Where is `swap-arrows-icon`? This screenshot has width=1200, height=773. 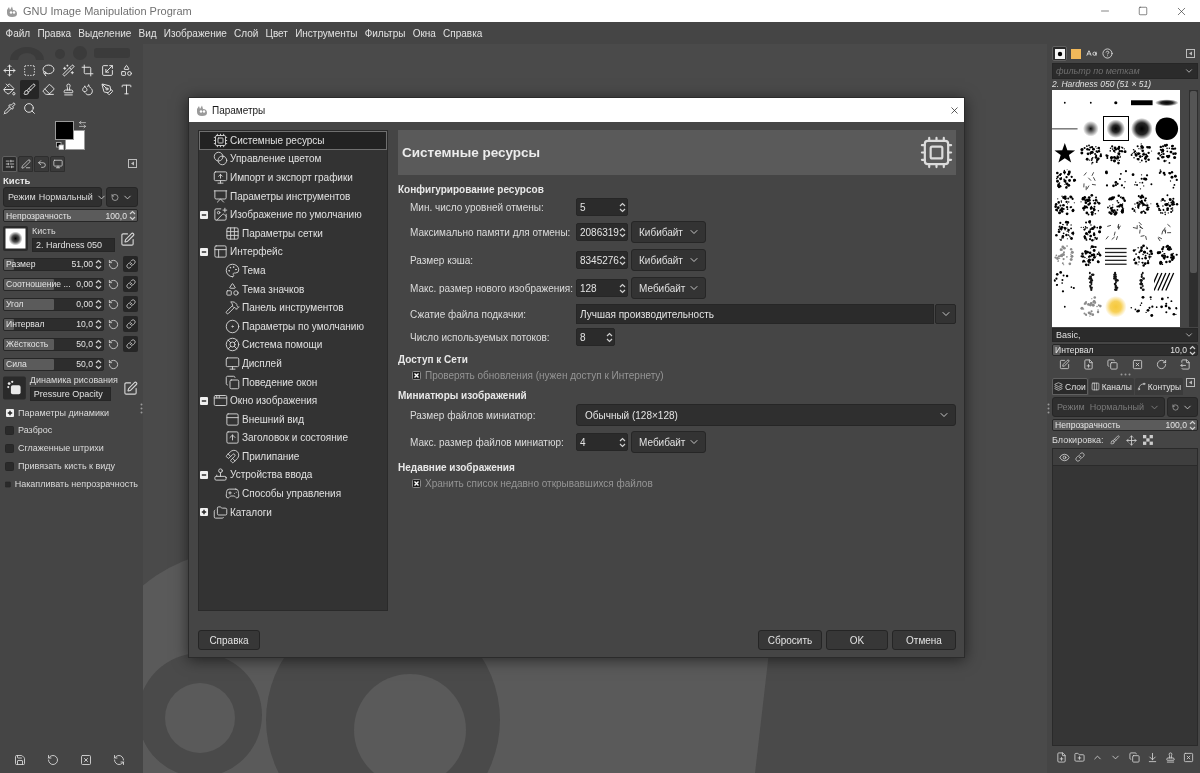
swap-arrows-icon is located at coordinates (82, 124).